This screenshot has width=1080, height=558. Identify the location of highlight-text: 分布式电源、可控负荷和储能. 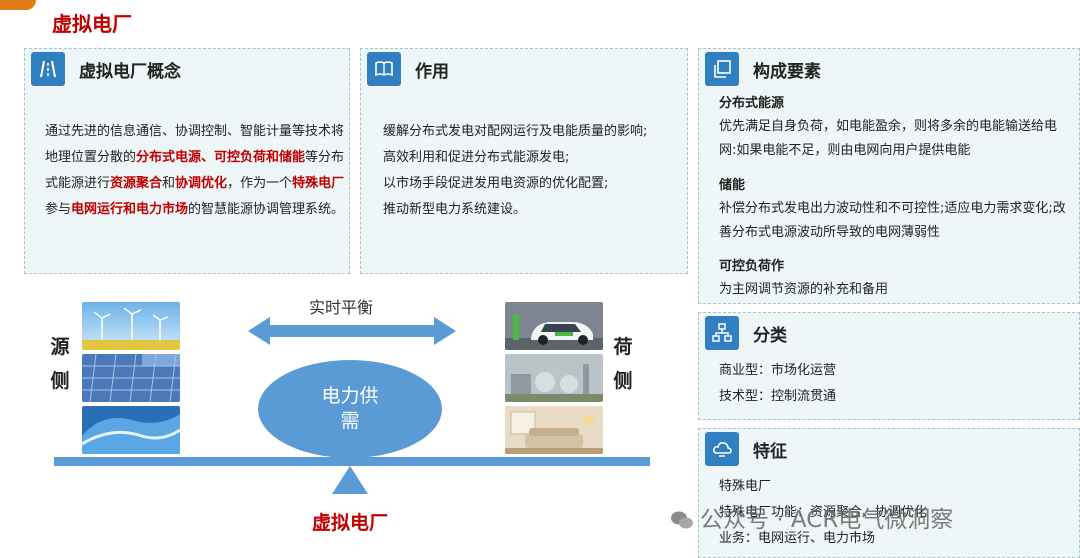
(221, 157).